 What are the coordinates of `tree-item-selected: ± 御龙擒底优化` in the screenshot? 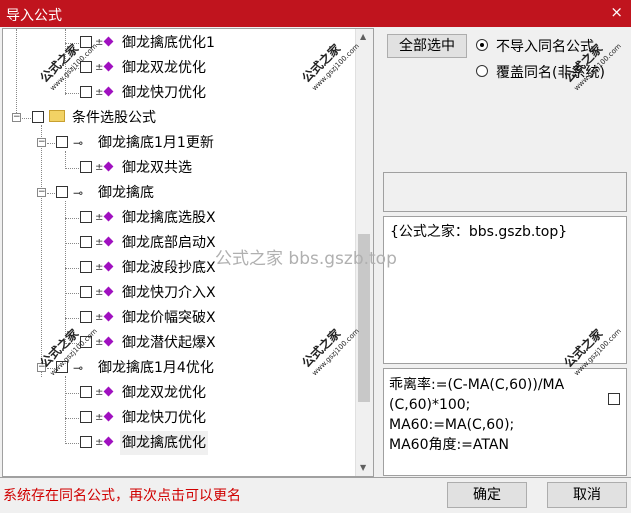 It's located at (180, 443).